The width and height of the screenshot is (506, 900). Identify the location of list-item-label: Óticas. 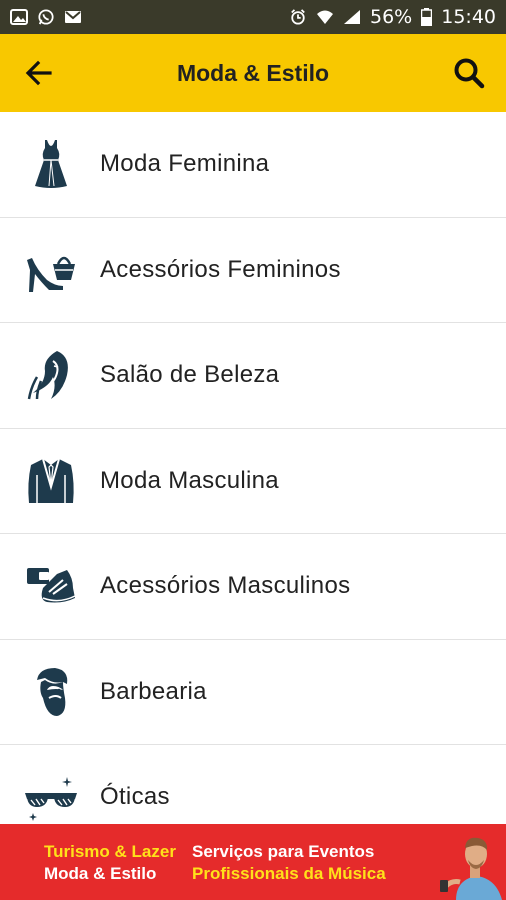
(135, 797).